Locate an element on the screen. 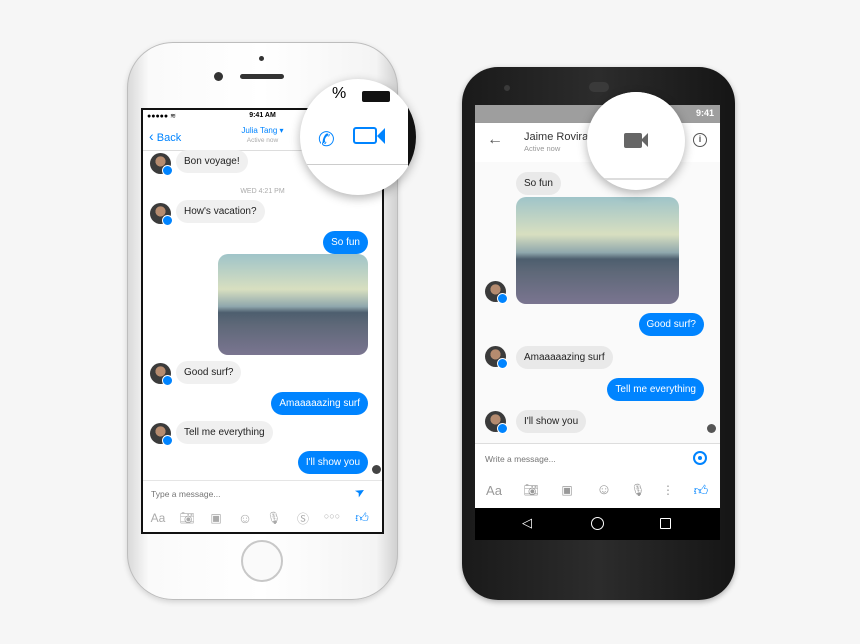 This screenshot has width=860, height=644. back-arrow-icon: ← is located at coordinates (495, 140).